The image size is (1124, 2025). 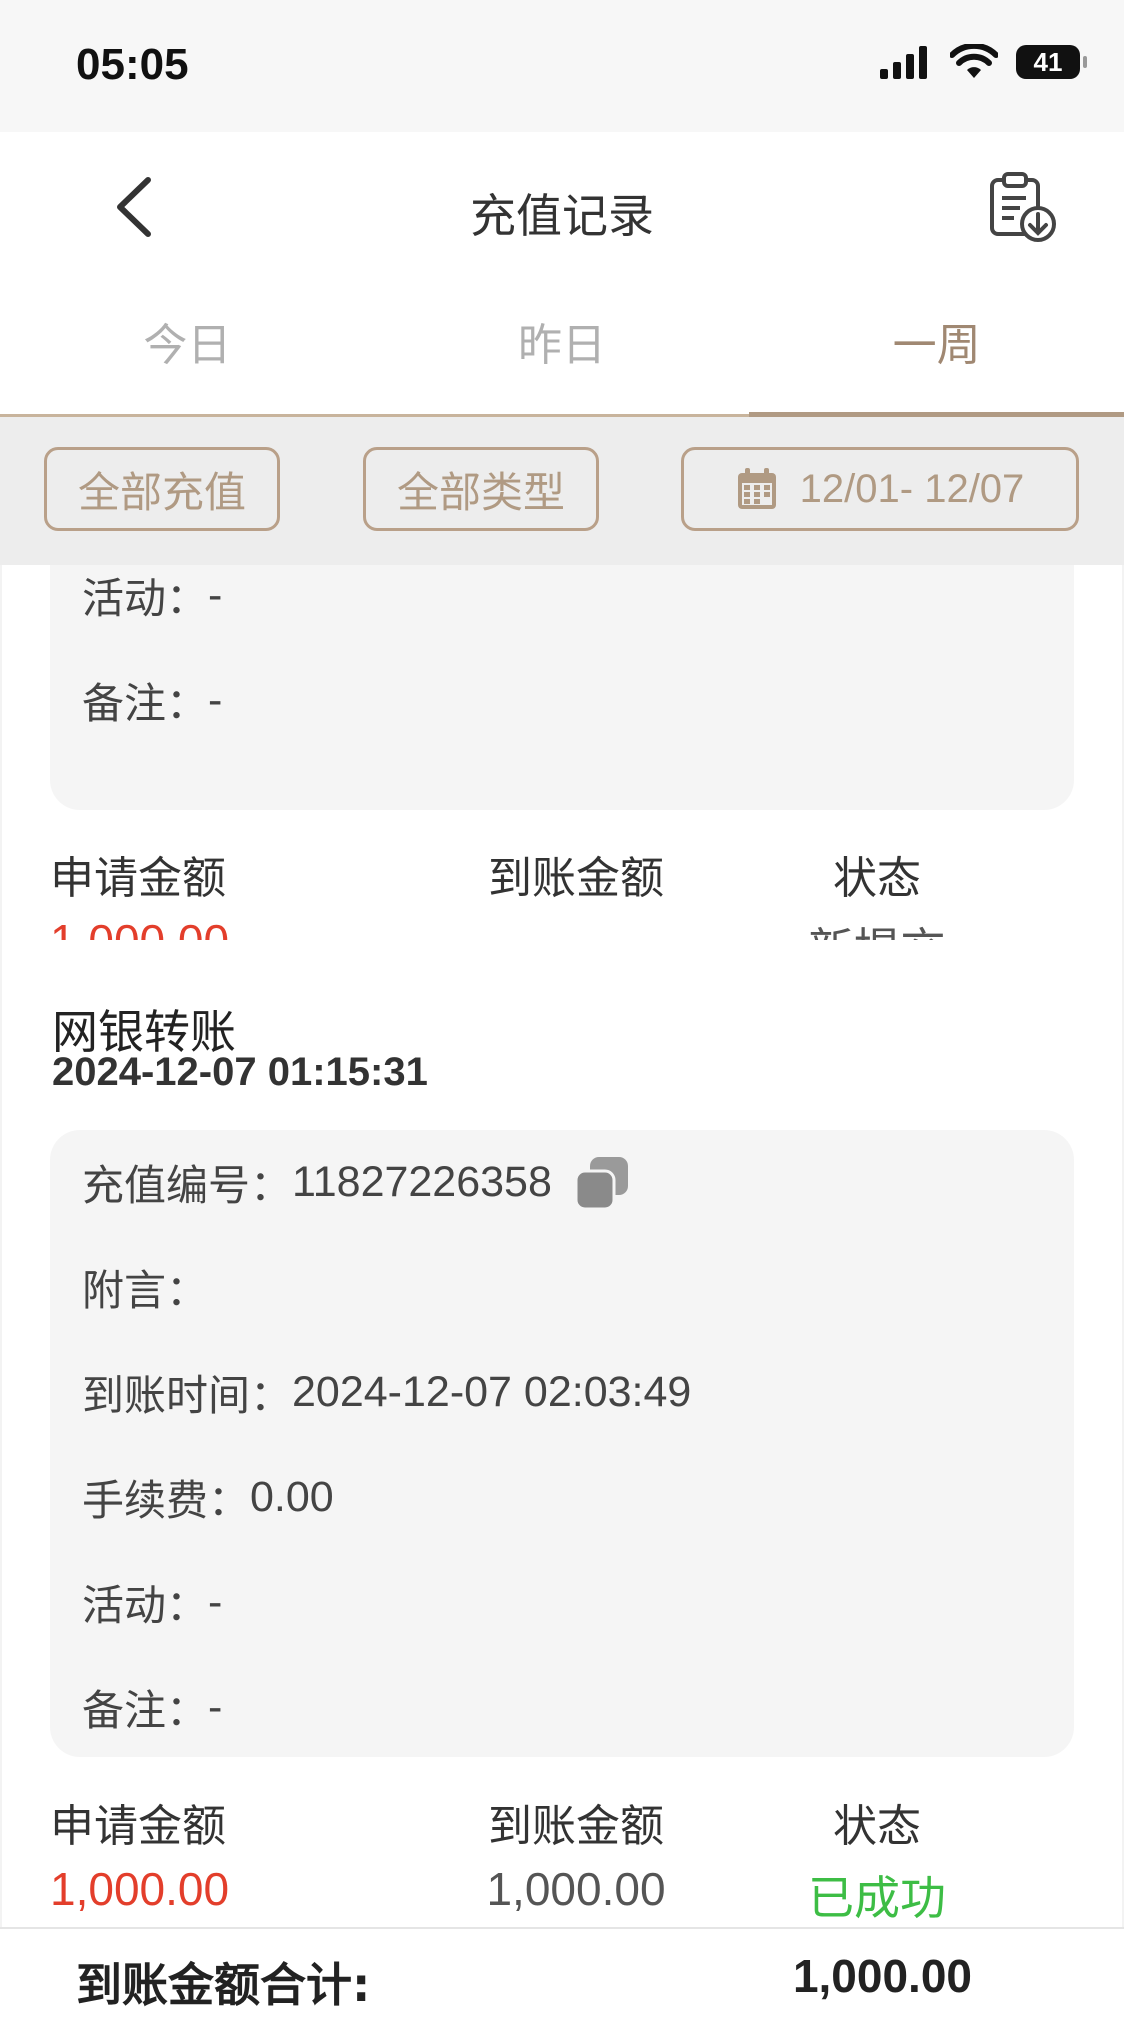 What do you see at coordinates (1023, 207) in the screenshot?
I see `clipboard-download-icon` at bounding box center [1023, 207].